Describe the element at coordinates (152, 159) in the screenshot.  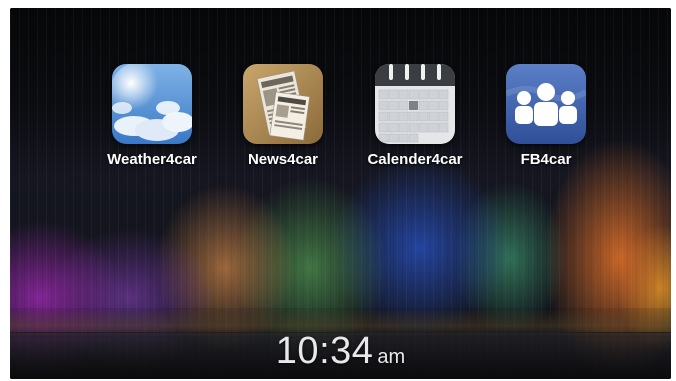
I see `app-label: Weather4car` at that location.